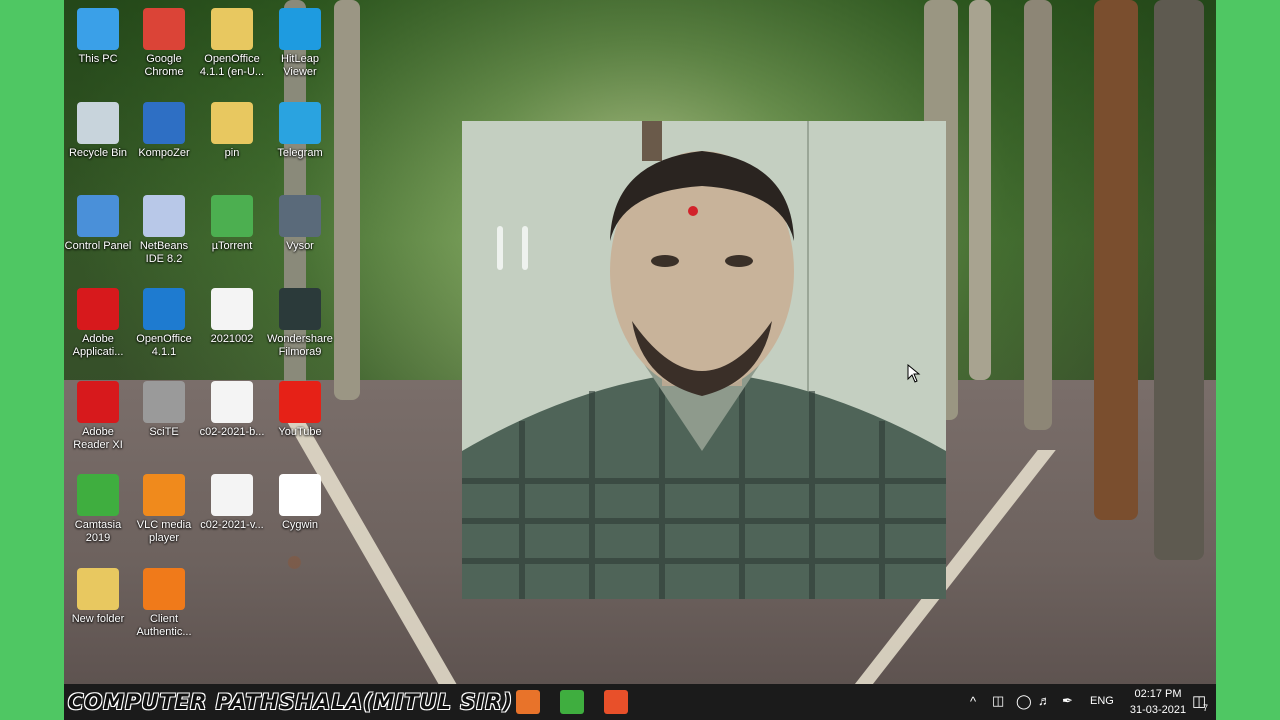 The width and height of the screenshot is (1280, 720). Describe the element at coordinates (300, 432) in the screenshot. I see `desktop-icon-label: YouTube` at that location.